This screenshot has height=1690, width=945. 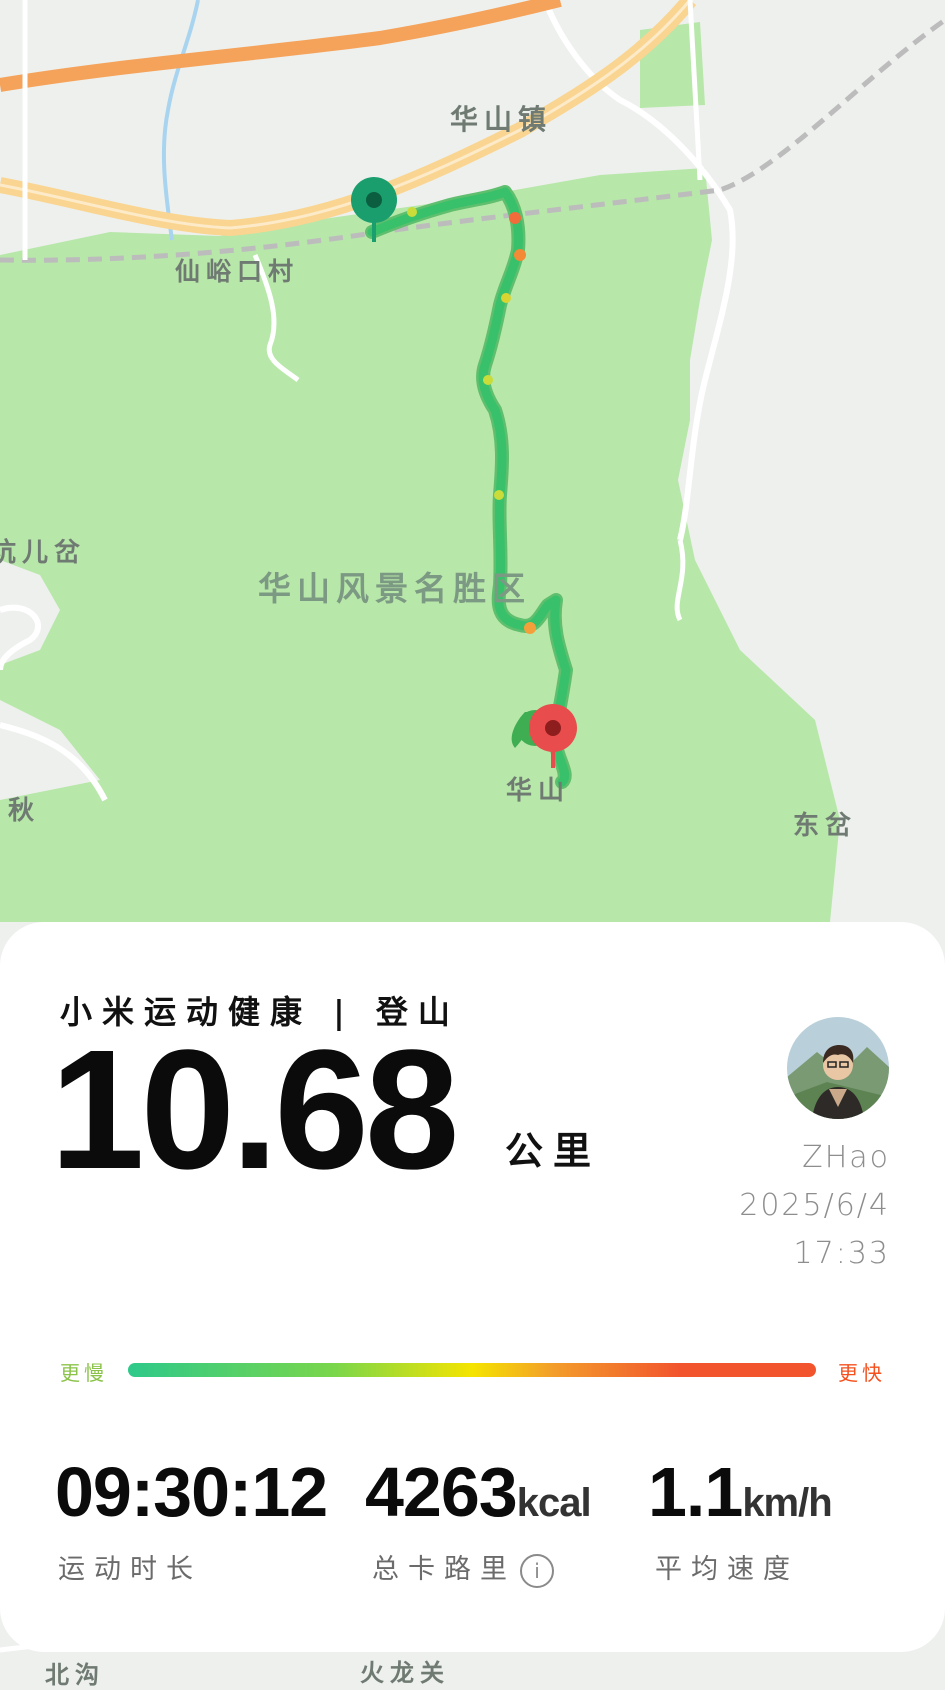 I want to click on duration-value: 09:30:12, so click(x=191, y=1492).